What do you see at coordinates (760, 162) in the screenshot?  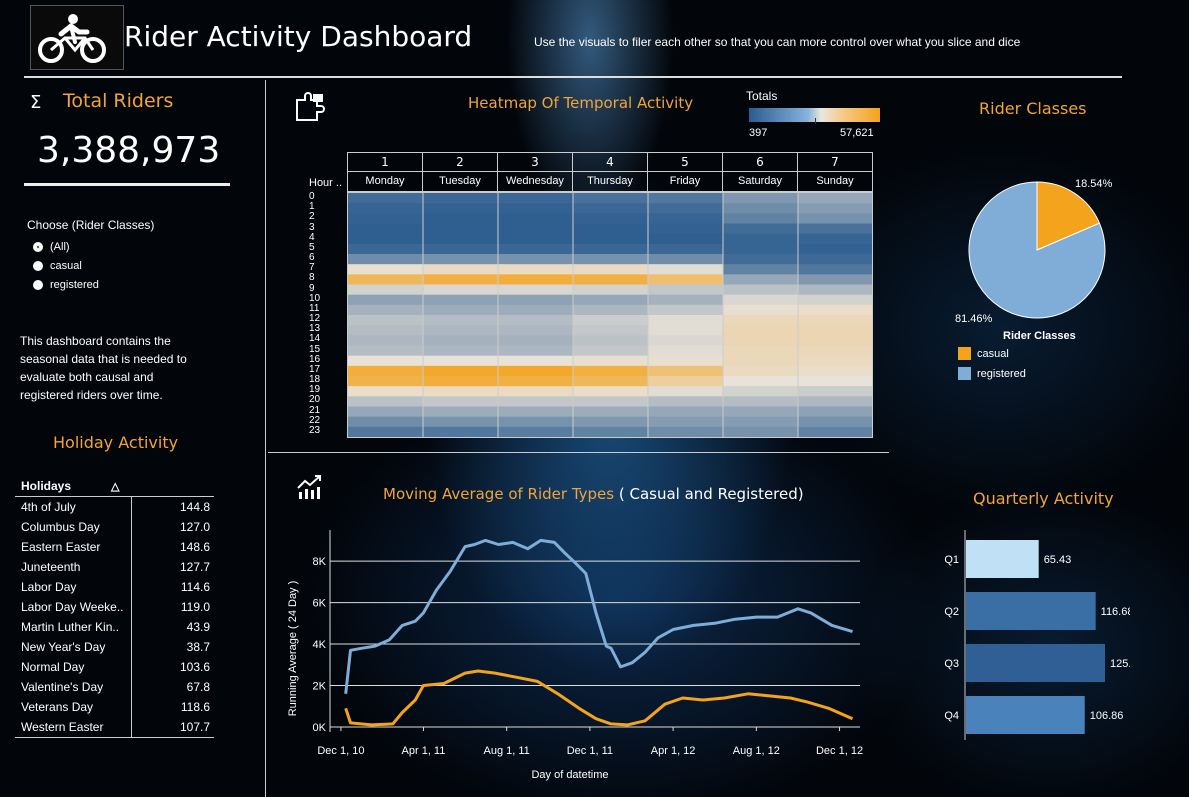 I see `day-number-header: 6` at bounding box center [760, 162].